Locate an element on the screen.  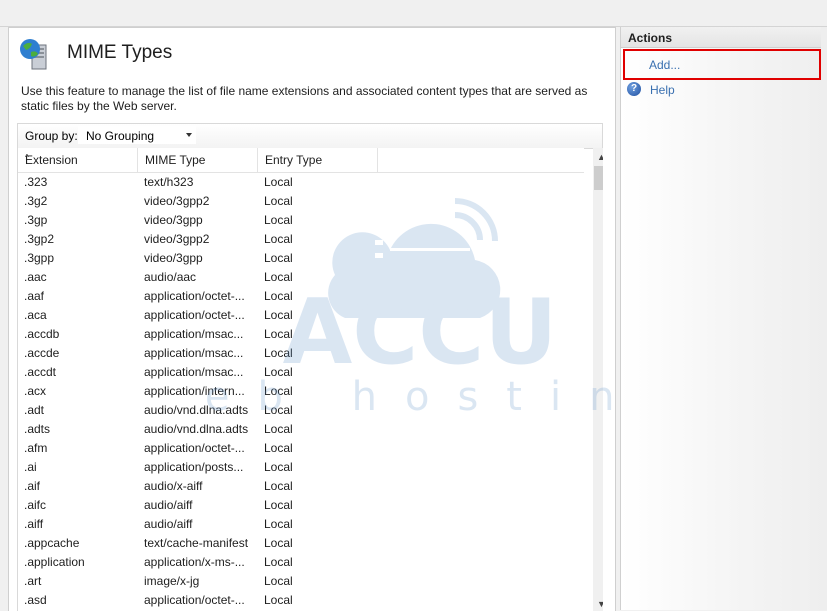
extension-cell: .3gpp is located at coordinates (39, 258).